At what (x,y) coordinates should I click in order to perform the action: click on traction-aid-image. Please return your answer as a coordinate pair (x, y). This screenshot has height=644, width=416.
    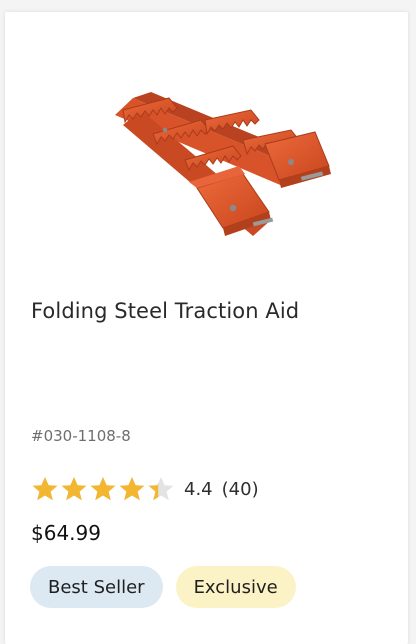
    Looking at the image, I should click on (223, 164).